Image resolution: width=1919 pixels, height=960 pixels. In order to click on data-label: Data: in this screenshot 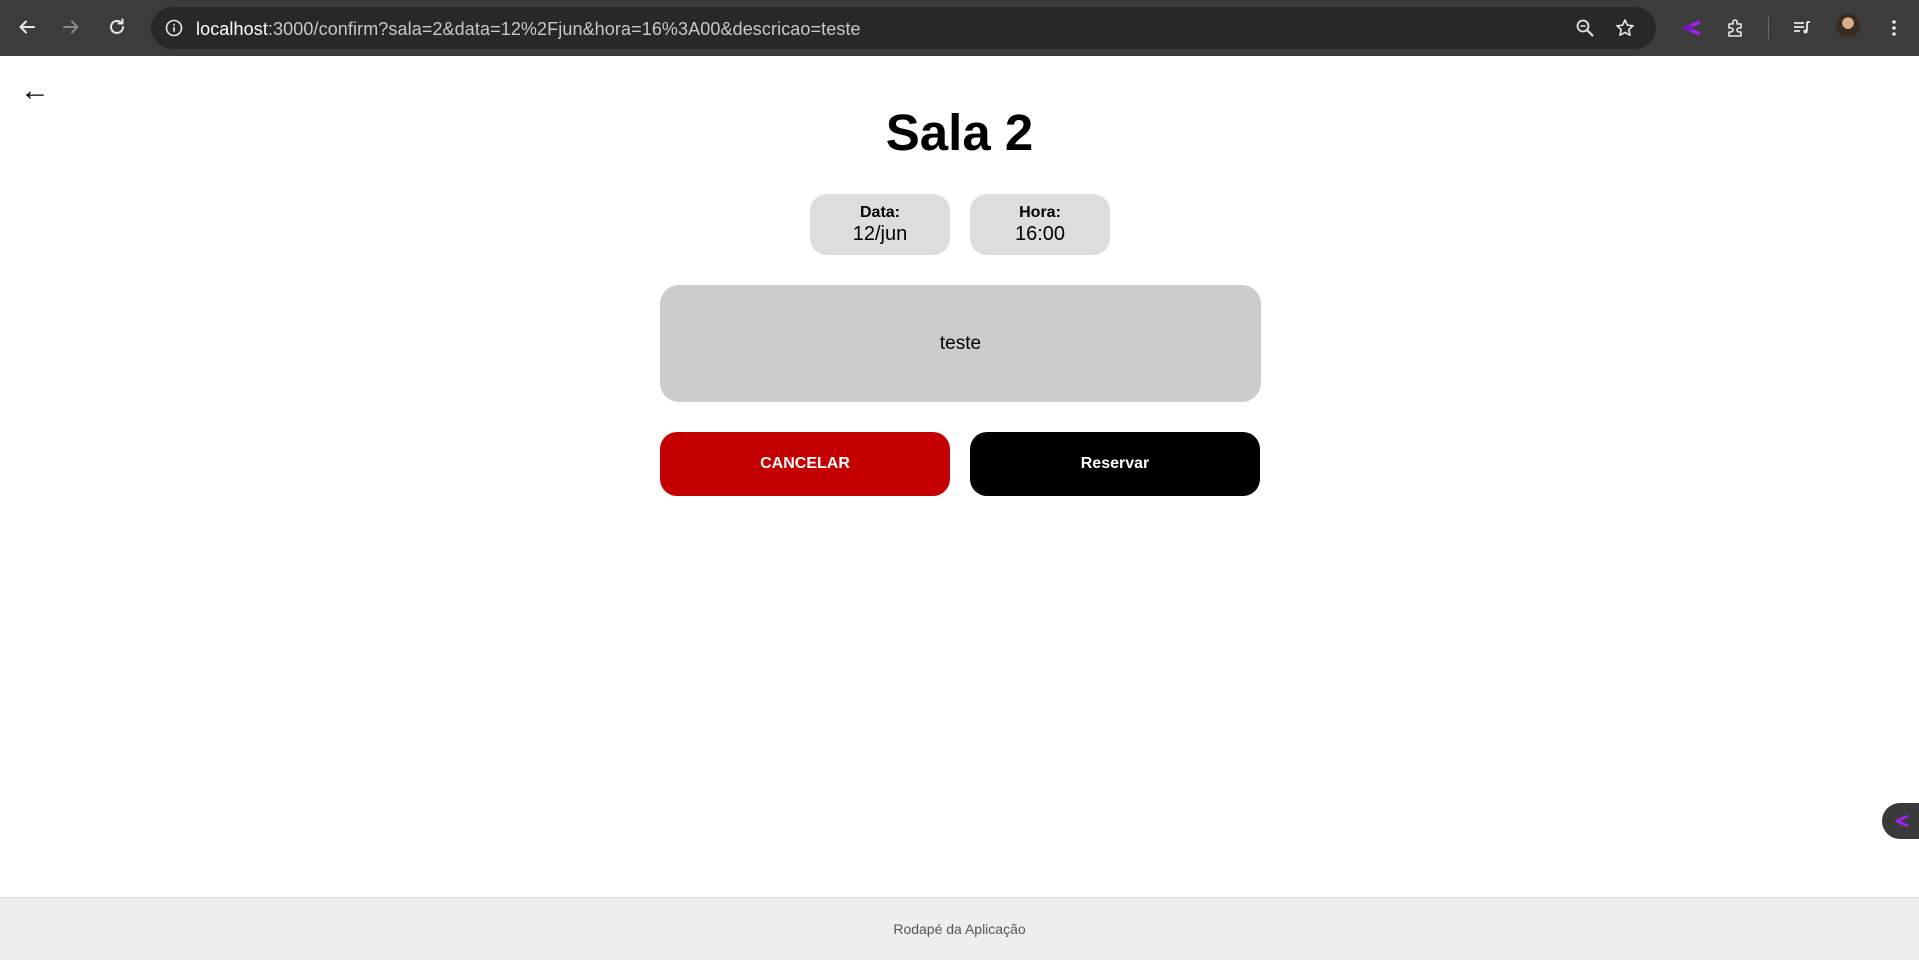, I will do `click(879, 212)`.